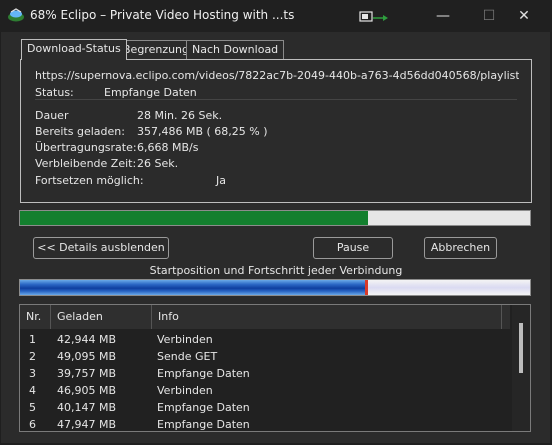 The image size is (552, 445). I want to click on rate-value: 6,668 MB/s, so click(168, 147).